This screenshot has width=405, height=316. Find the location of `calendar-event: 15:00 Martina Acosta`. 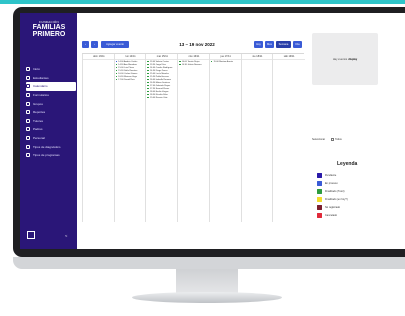

calendar-event: 15:00 Martina Acosta is located at coordinates (226, 61).